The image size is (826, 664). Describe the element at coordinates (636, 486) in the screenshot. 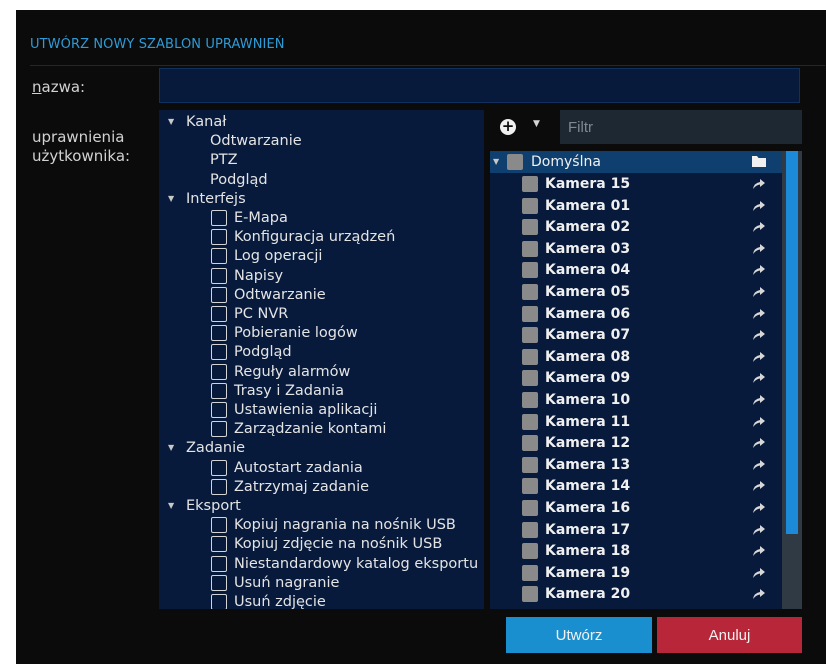

I see `camera-row: Kamera 14` at that location.